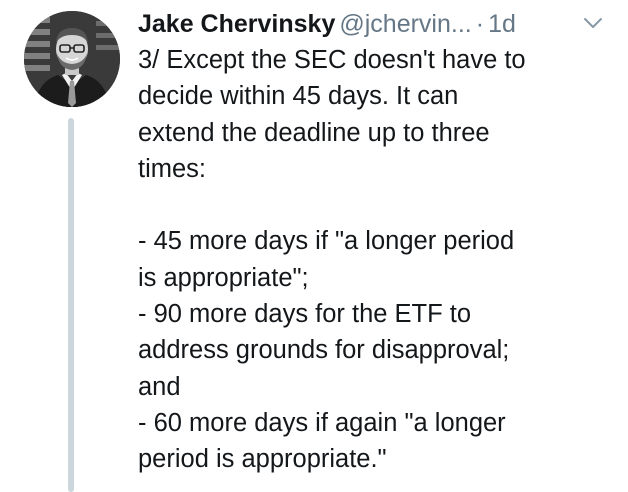  Describe the element at coordinates (71, 305) in the screenshot. I see `thread-connector-line` at that location.